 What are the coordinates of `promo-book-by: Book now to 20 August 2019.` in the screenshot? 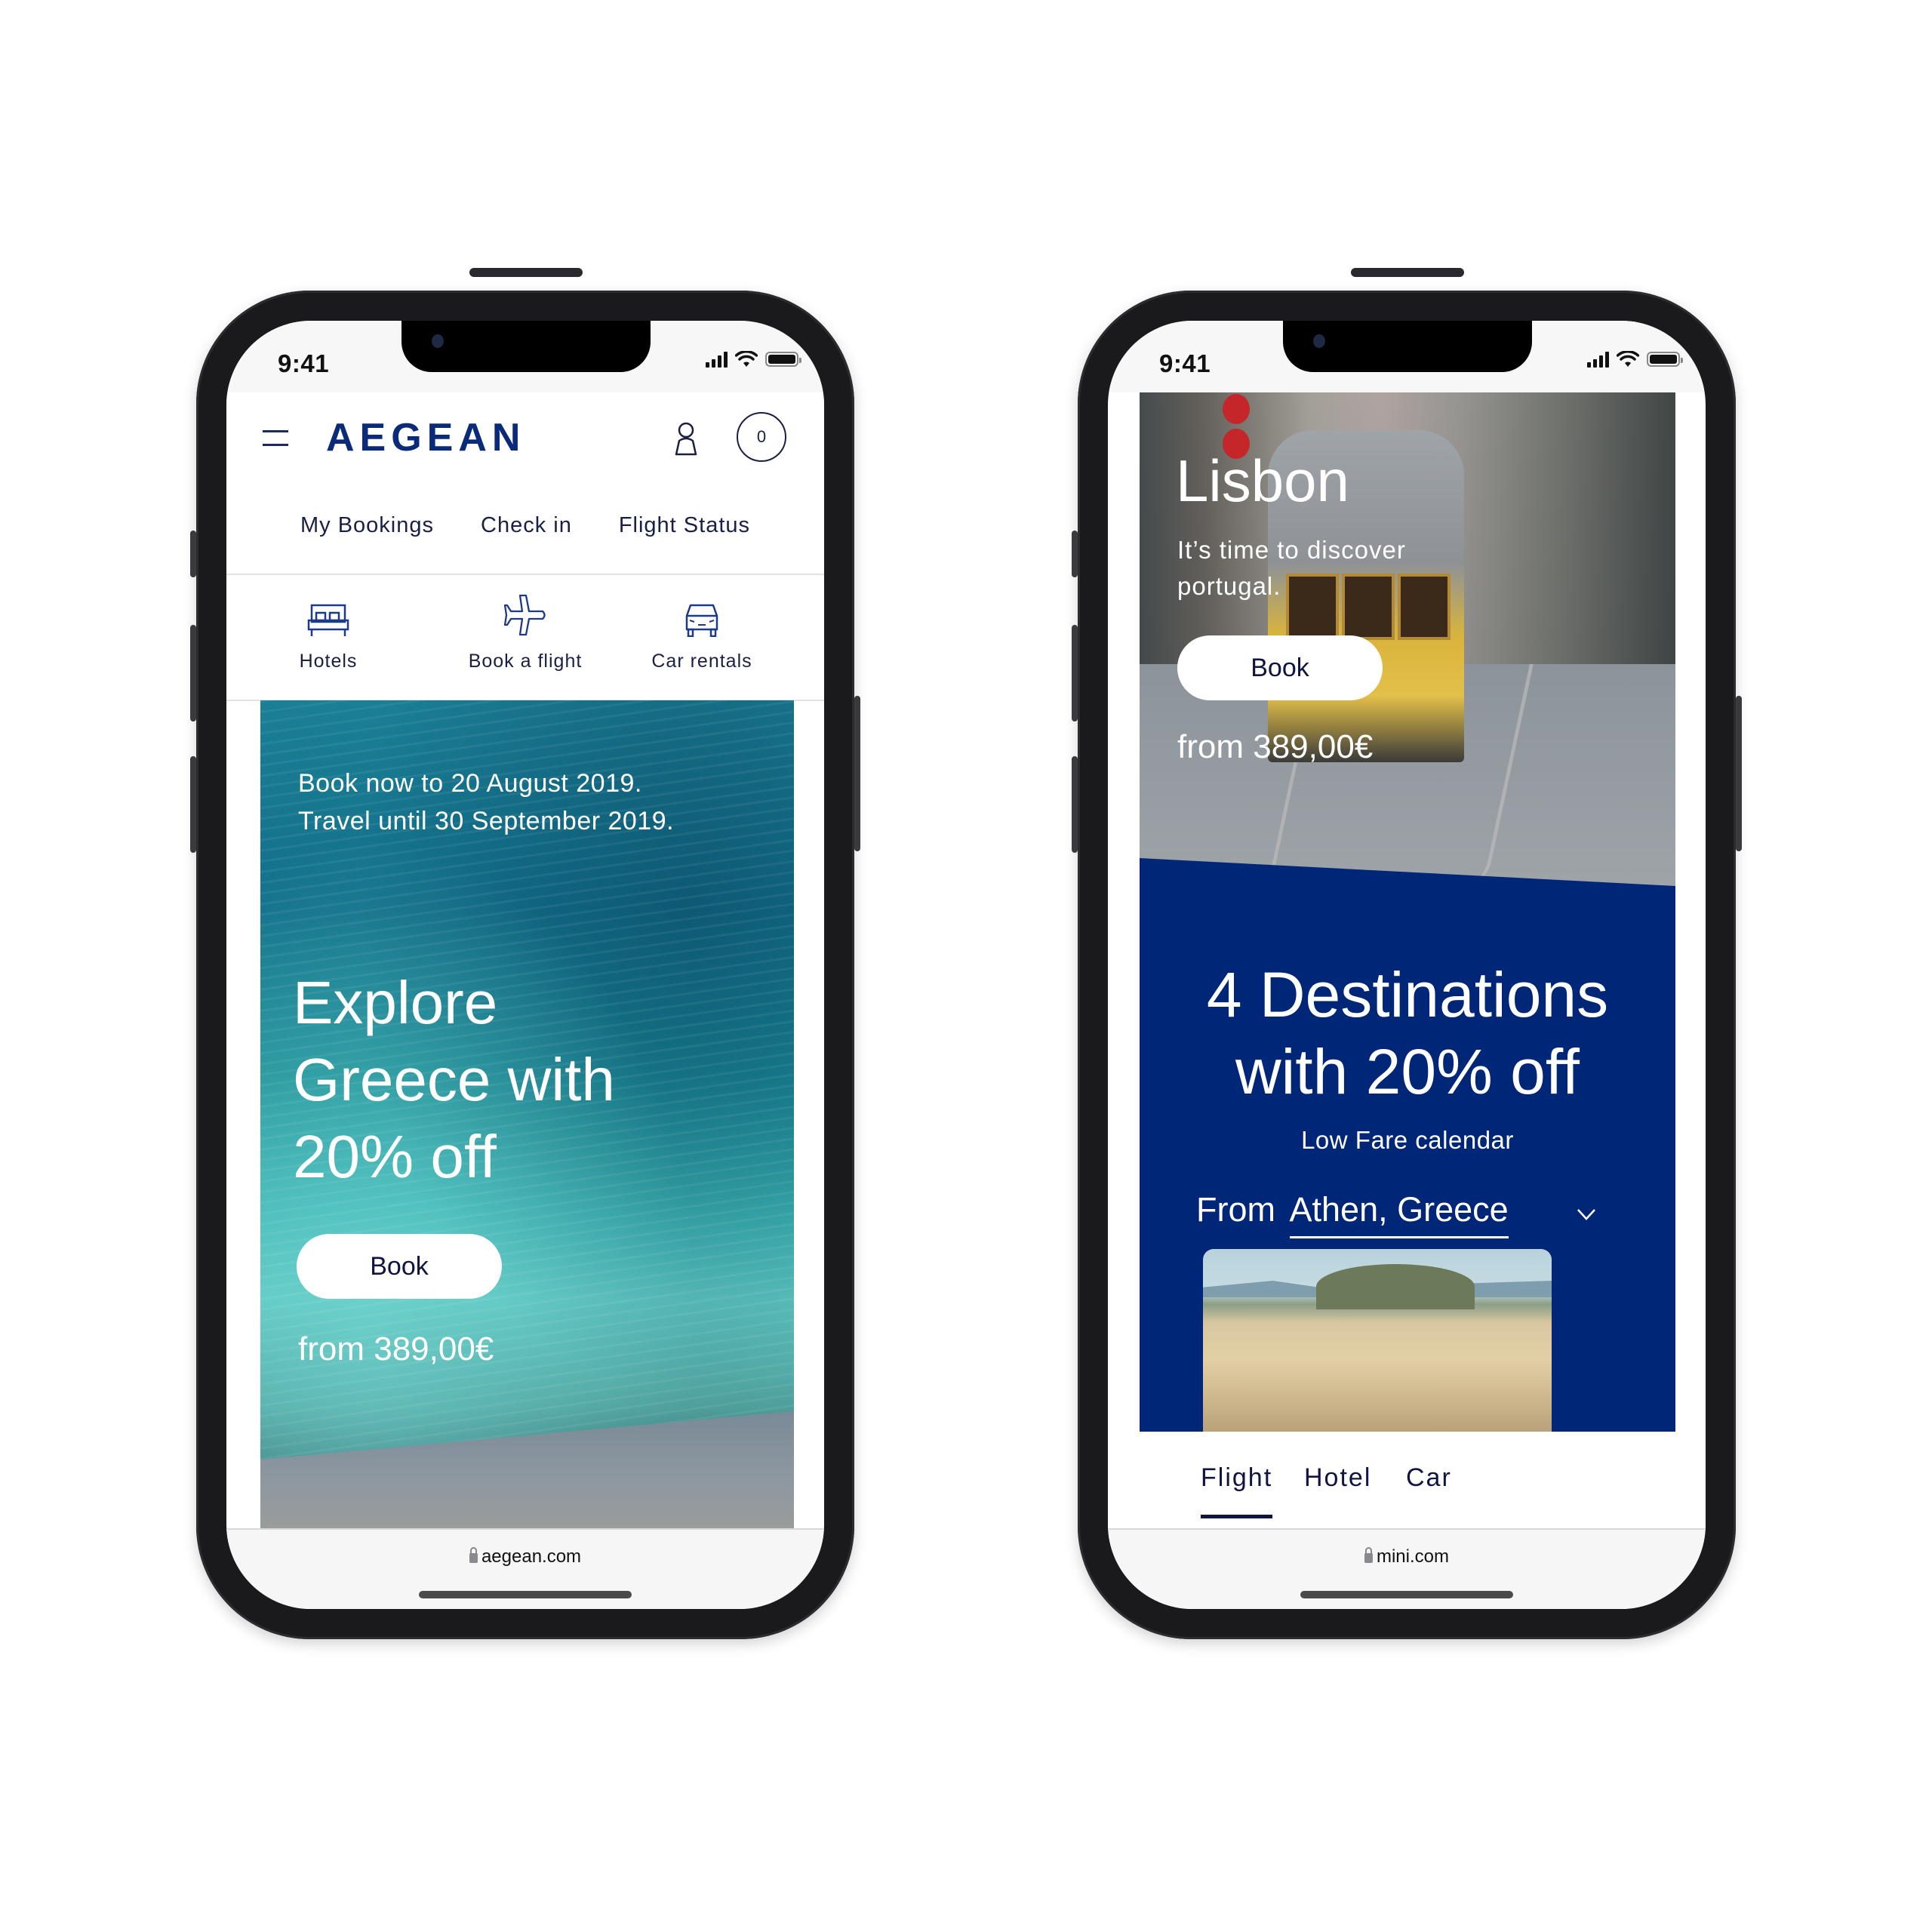 It's located at (470, 783).